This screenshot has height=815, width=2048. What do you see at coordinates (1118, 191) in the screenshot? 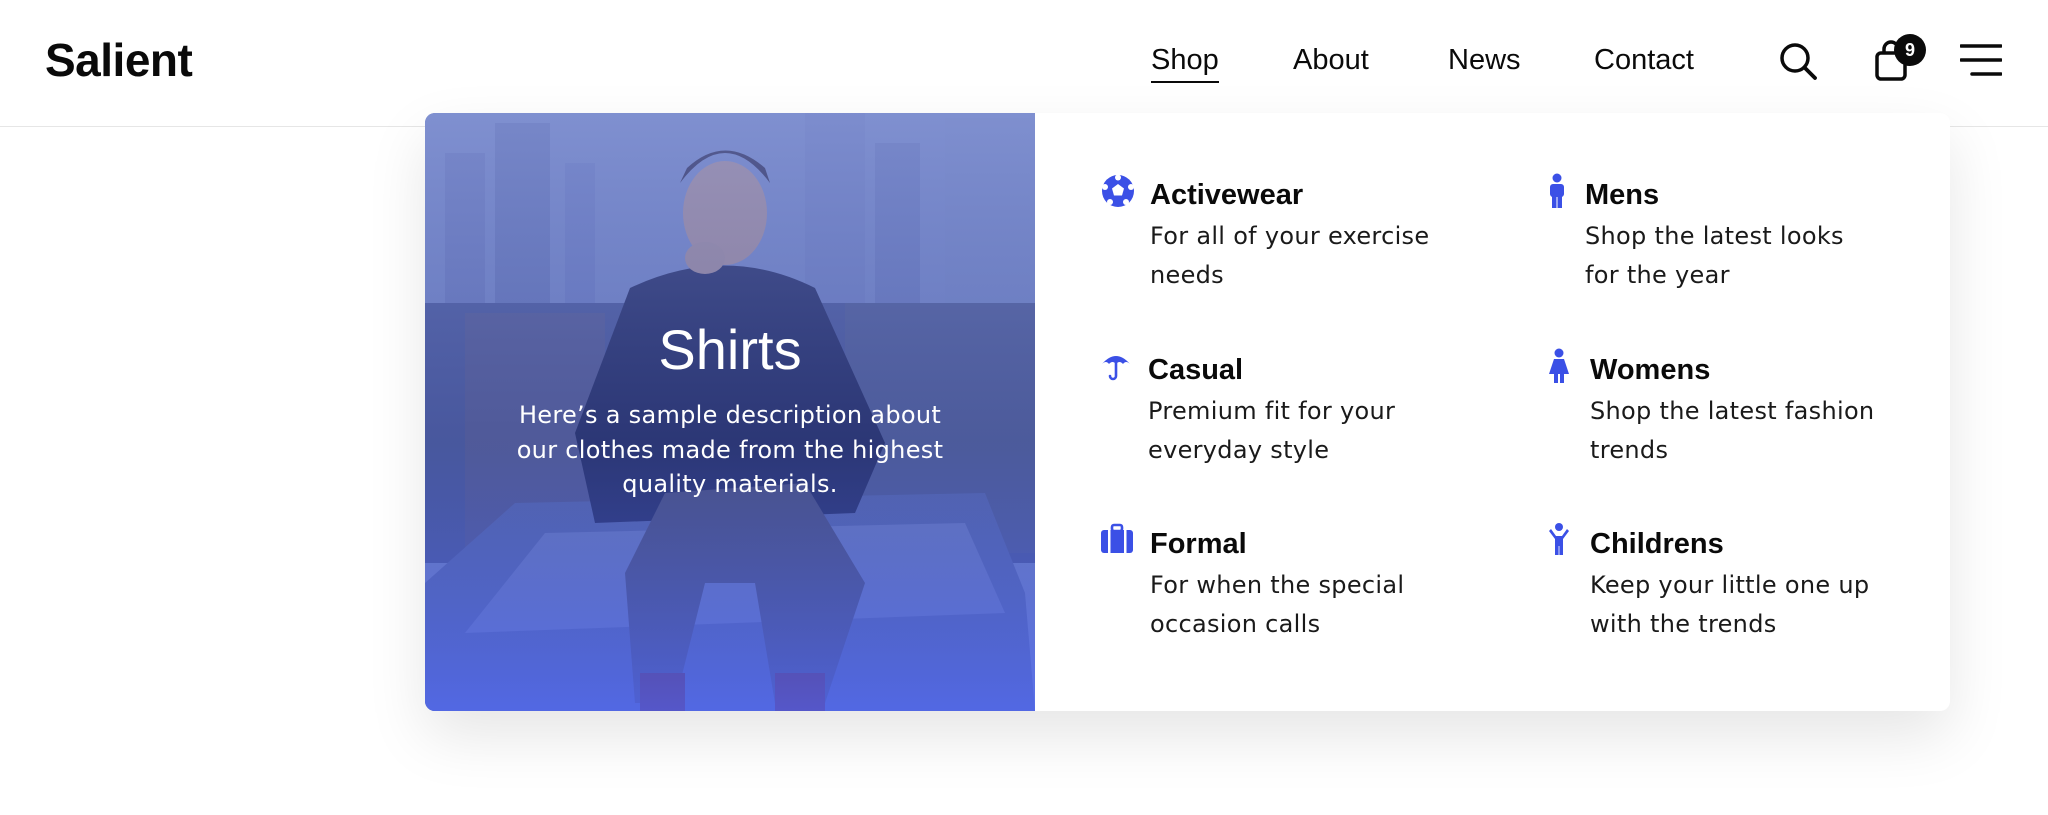
I see `soccer-ball-icon` at bounding box center [1118, 191].